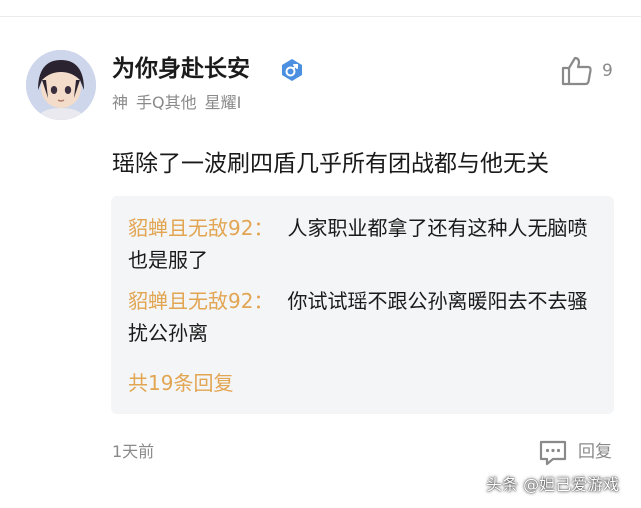 The width and height of the screenshot is (641, 508). I want to click on reply-button-label: 回复, so click(595, 452).